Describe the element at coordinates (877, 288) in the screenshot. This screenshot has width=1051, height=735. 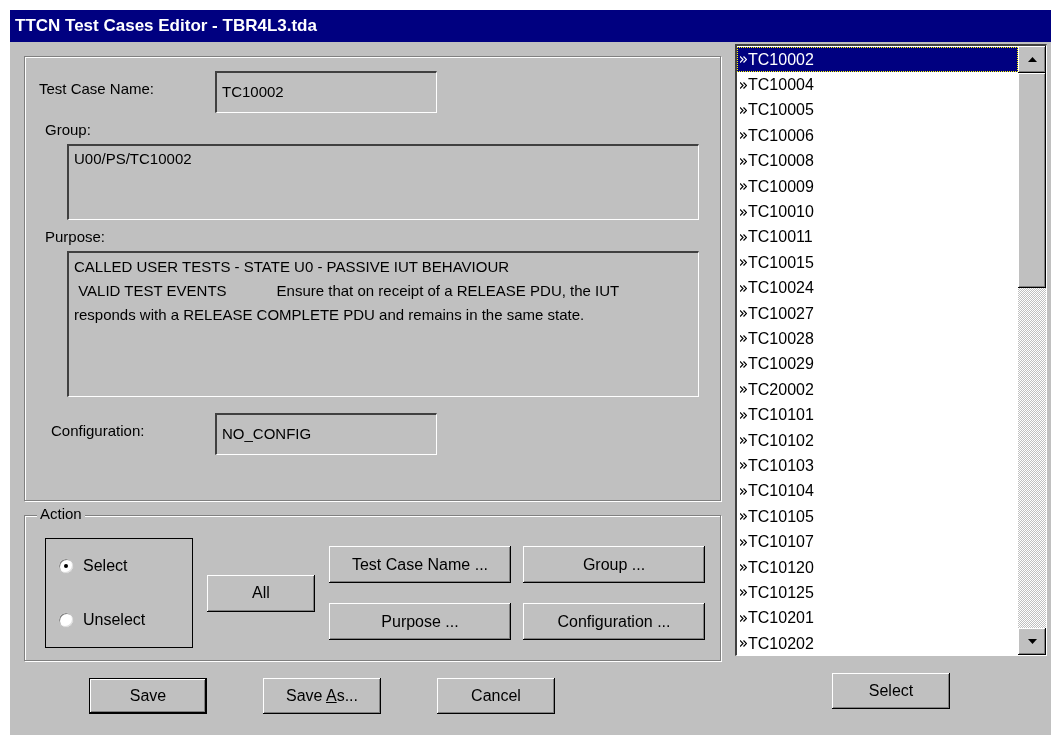
I see `list-item: TC10024` at that location.